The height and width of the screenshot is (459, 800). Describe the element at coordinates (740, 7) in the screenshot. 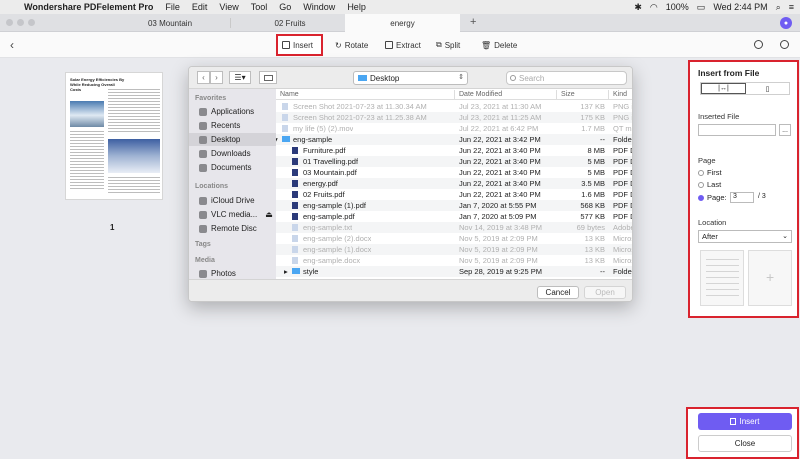

I see `clock: Wed 2:44 PM` at that location.